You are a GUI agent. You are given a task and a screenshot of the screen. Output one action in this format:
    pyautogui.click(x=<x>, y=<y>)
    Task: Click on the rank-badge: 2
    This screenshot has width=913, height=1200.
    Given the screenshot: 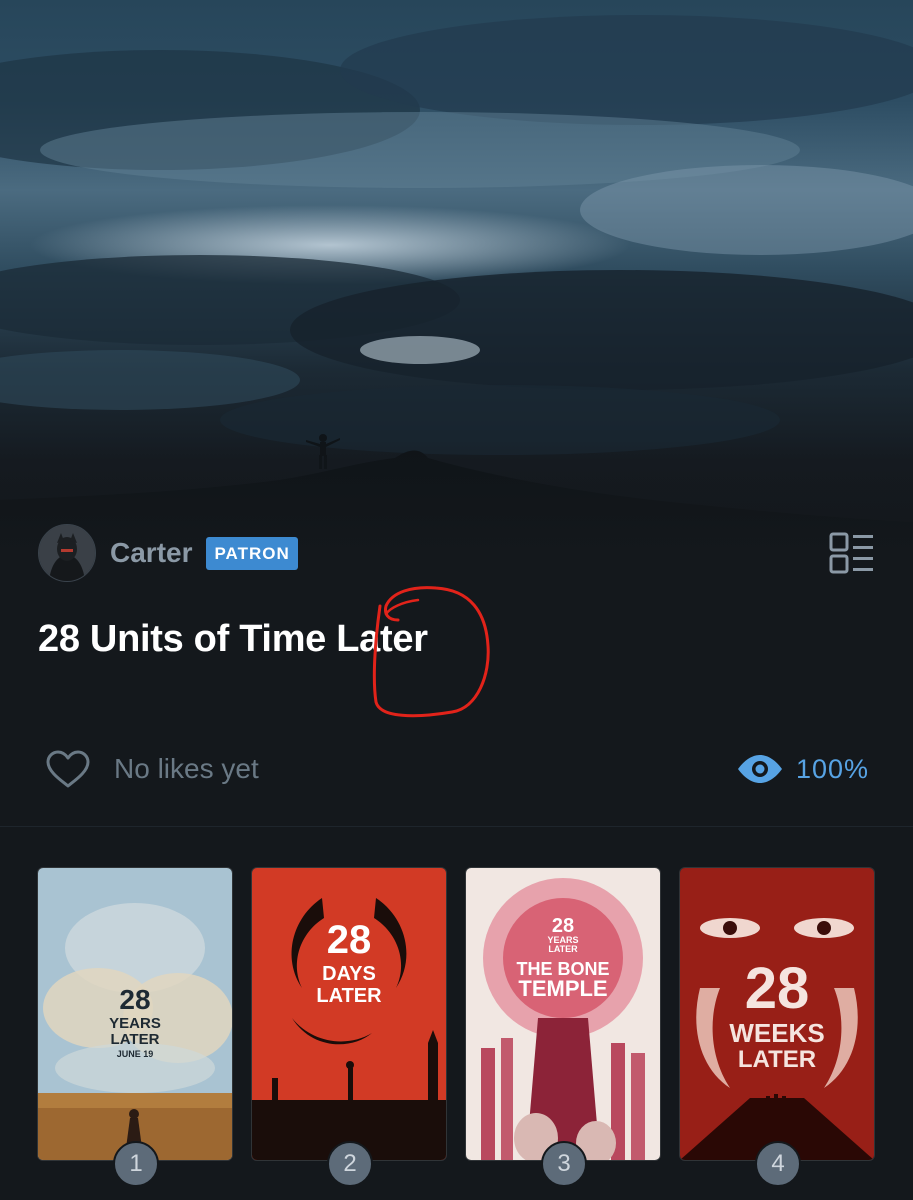 What is the action you would take?
    pyautogui.click(x=350, y=1164)
    